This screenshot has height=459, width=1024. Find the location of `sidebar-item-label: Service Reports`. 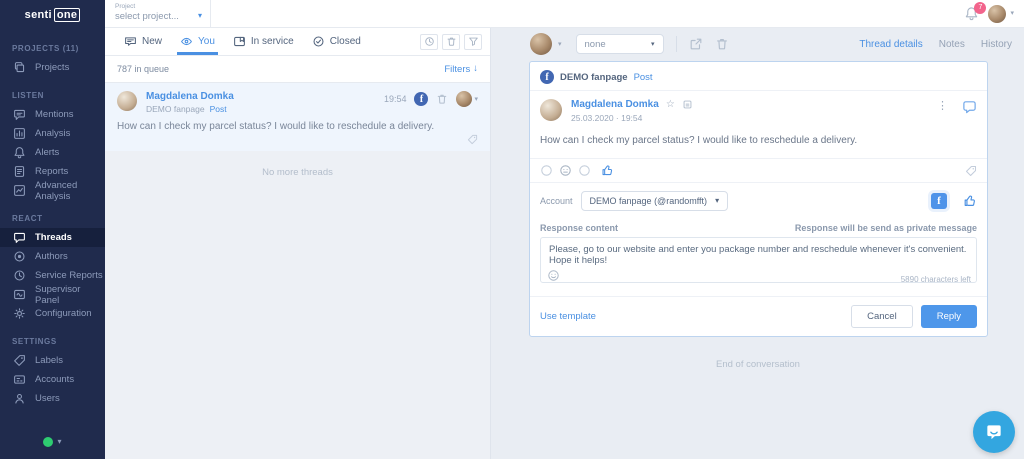

sidebar-item-label: Service Reports is located at coordinates (69, 275).